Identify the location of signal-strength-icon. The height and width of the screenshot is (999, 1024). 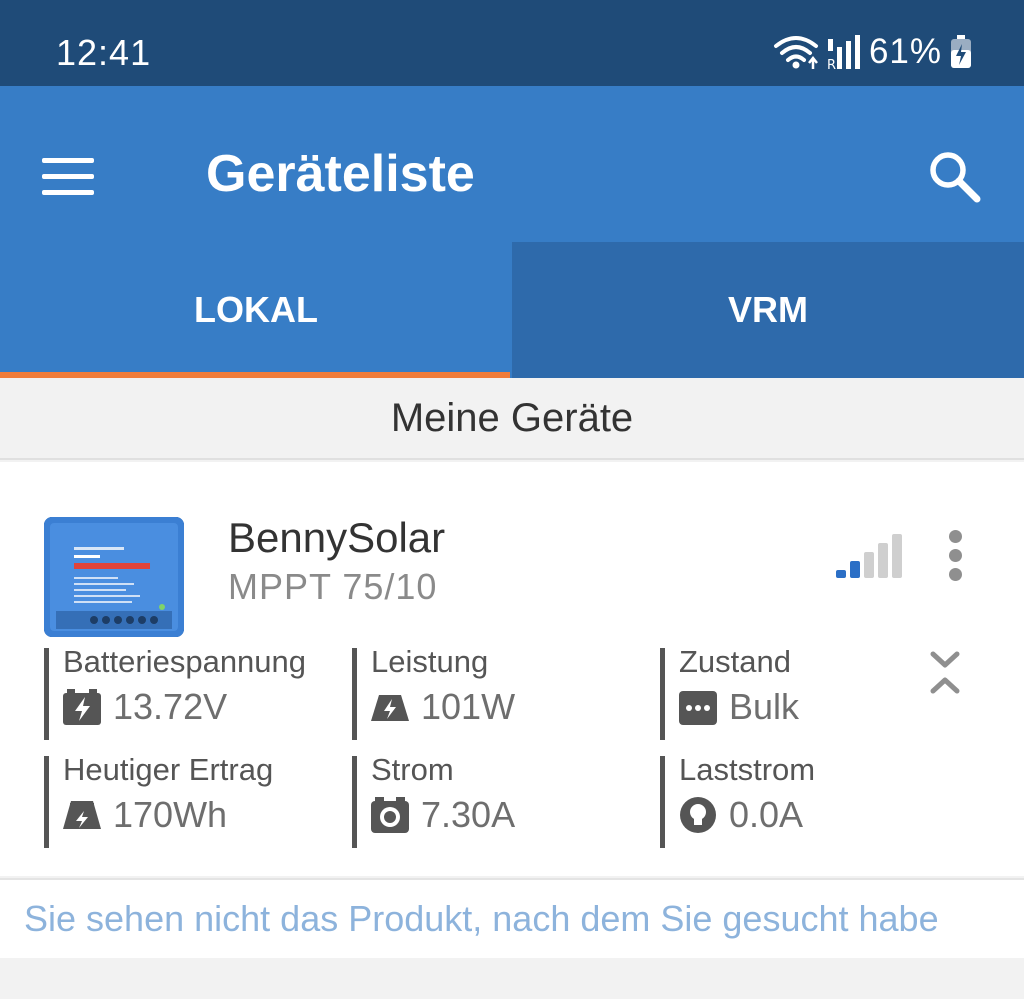
(869, 556).